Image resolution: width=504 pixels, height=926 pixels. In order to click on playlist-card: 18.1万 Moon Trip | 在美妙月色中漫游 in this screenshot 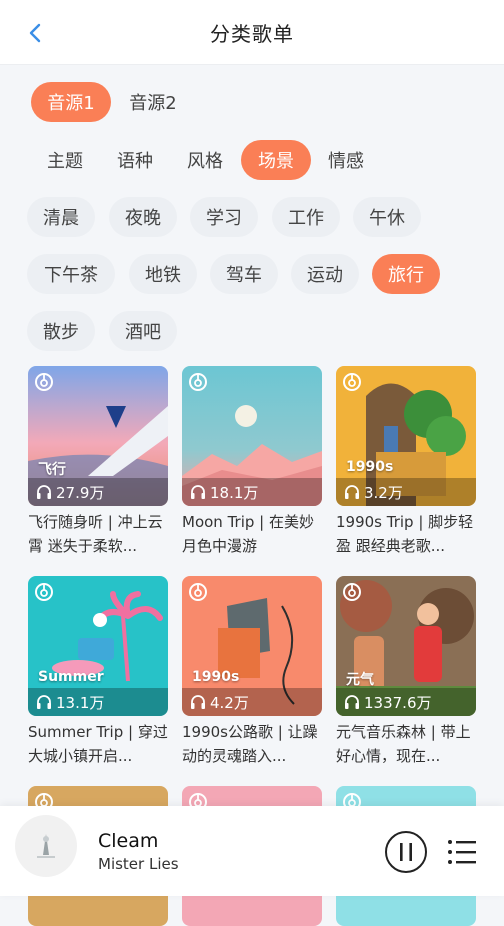, I will do `click(252, 462)`.